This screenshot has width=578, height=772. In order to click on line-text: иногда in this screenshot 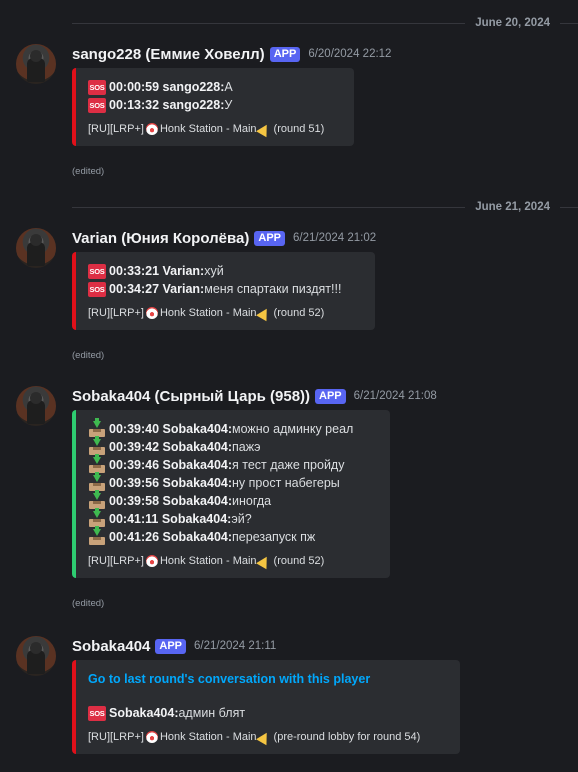, I will do `click(252, 501)`.